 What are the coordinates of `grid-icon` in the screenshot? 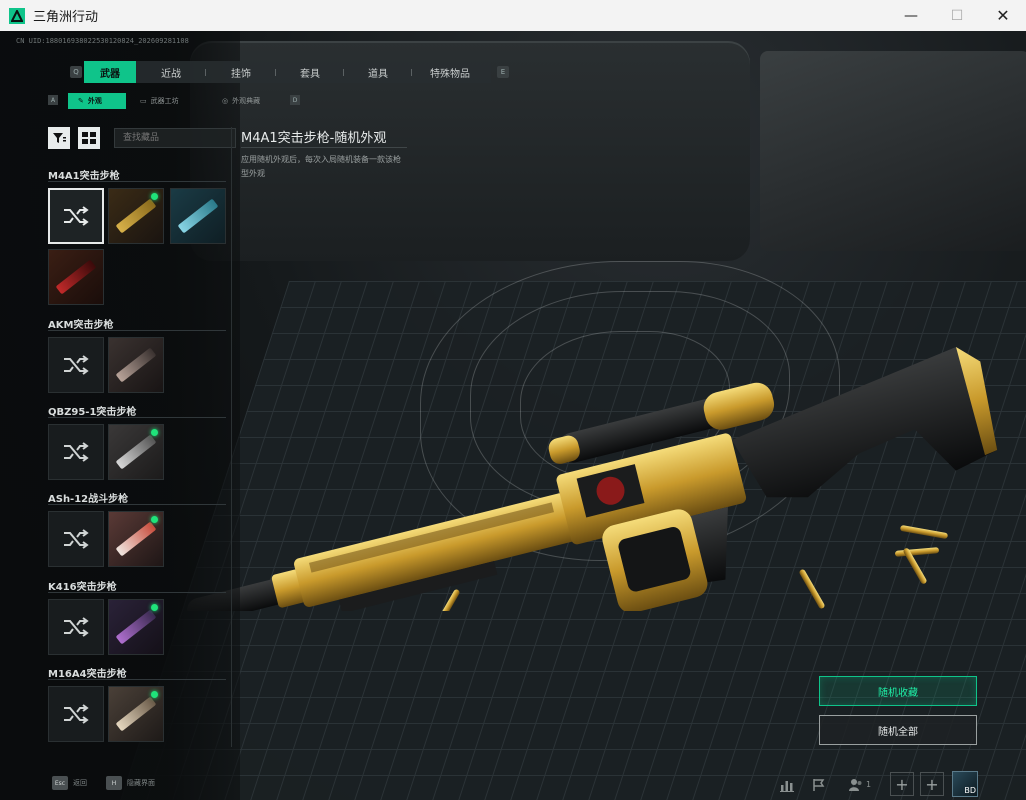 It's located at (89, 138).